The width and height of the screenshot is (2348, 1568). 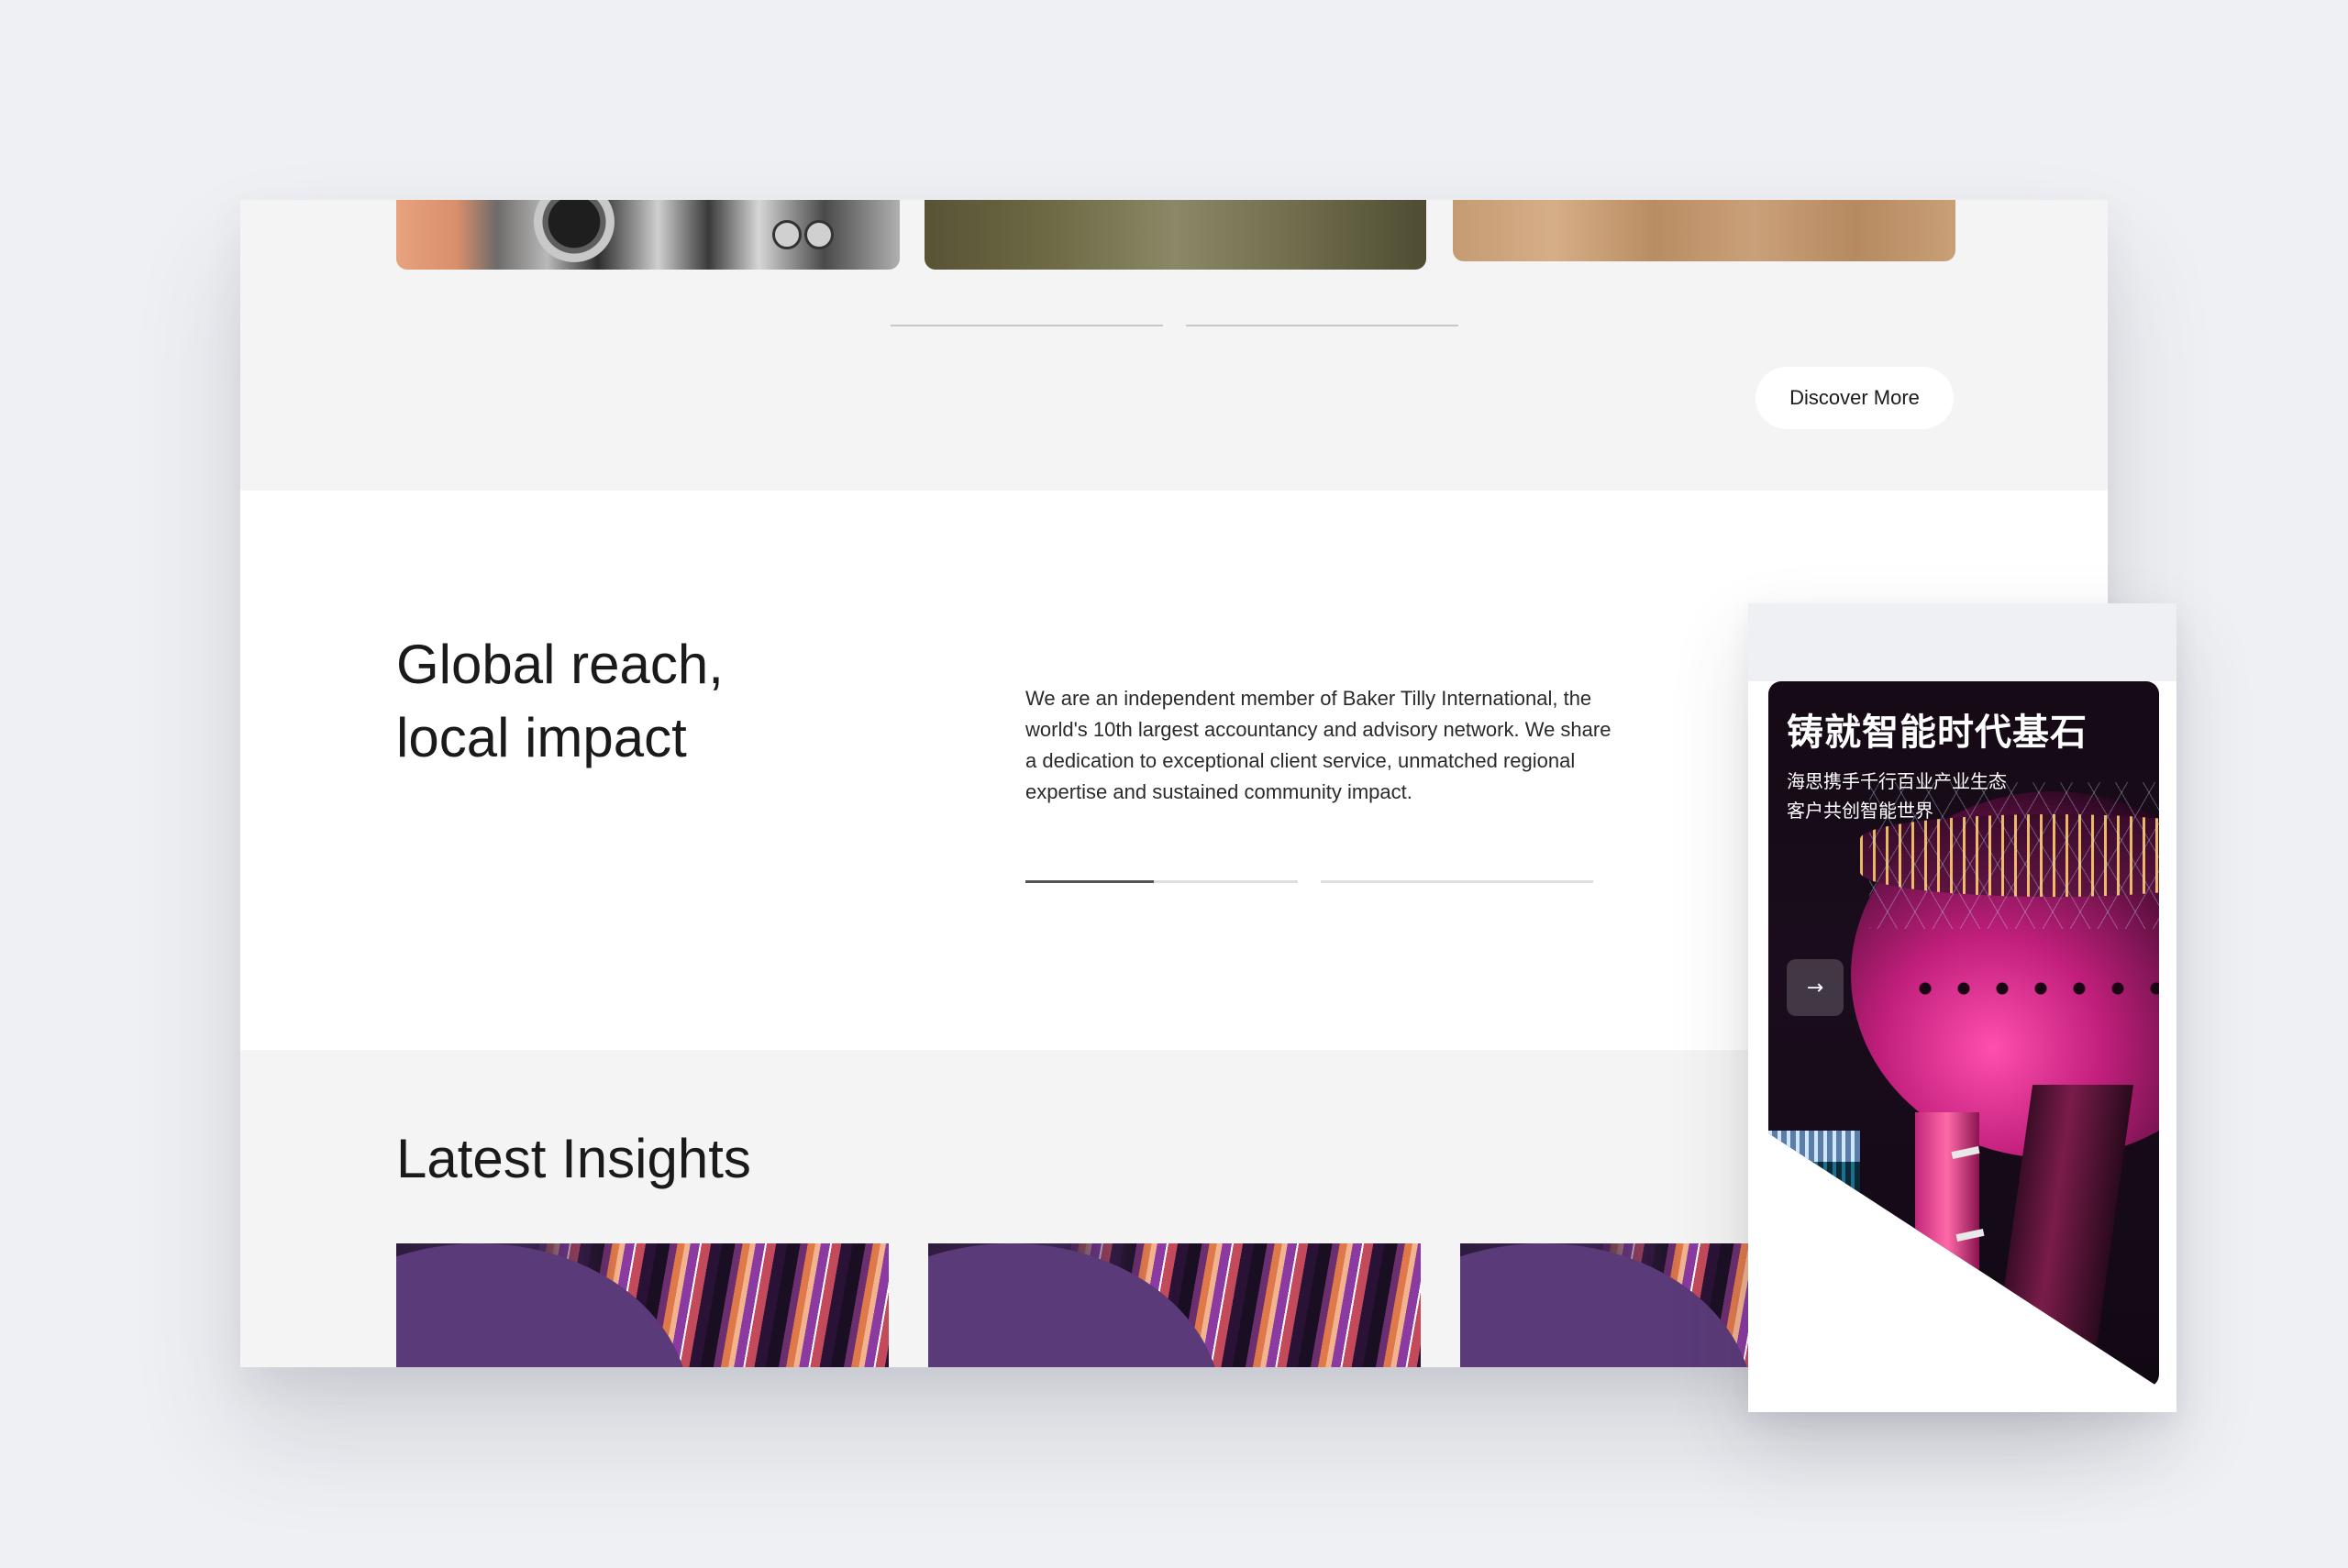 I want to click on hero-subtitle-line-2: 客户共创智能世界, so click(x=1860, y=811).